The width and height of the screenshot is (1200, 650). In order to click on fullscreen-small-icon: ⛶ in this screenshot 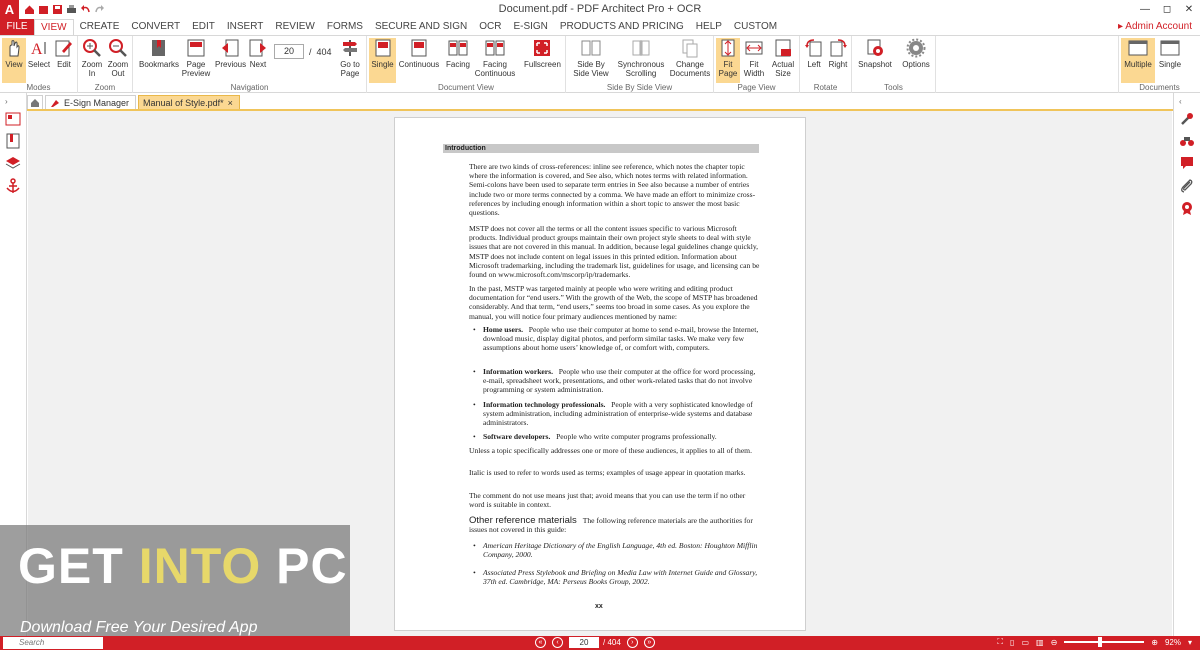, I will do `click(1000, 642)`.